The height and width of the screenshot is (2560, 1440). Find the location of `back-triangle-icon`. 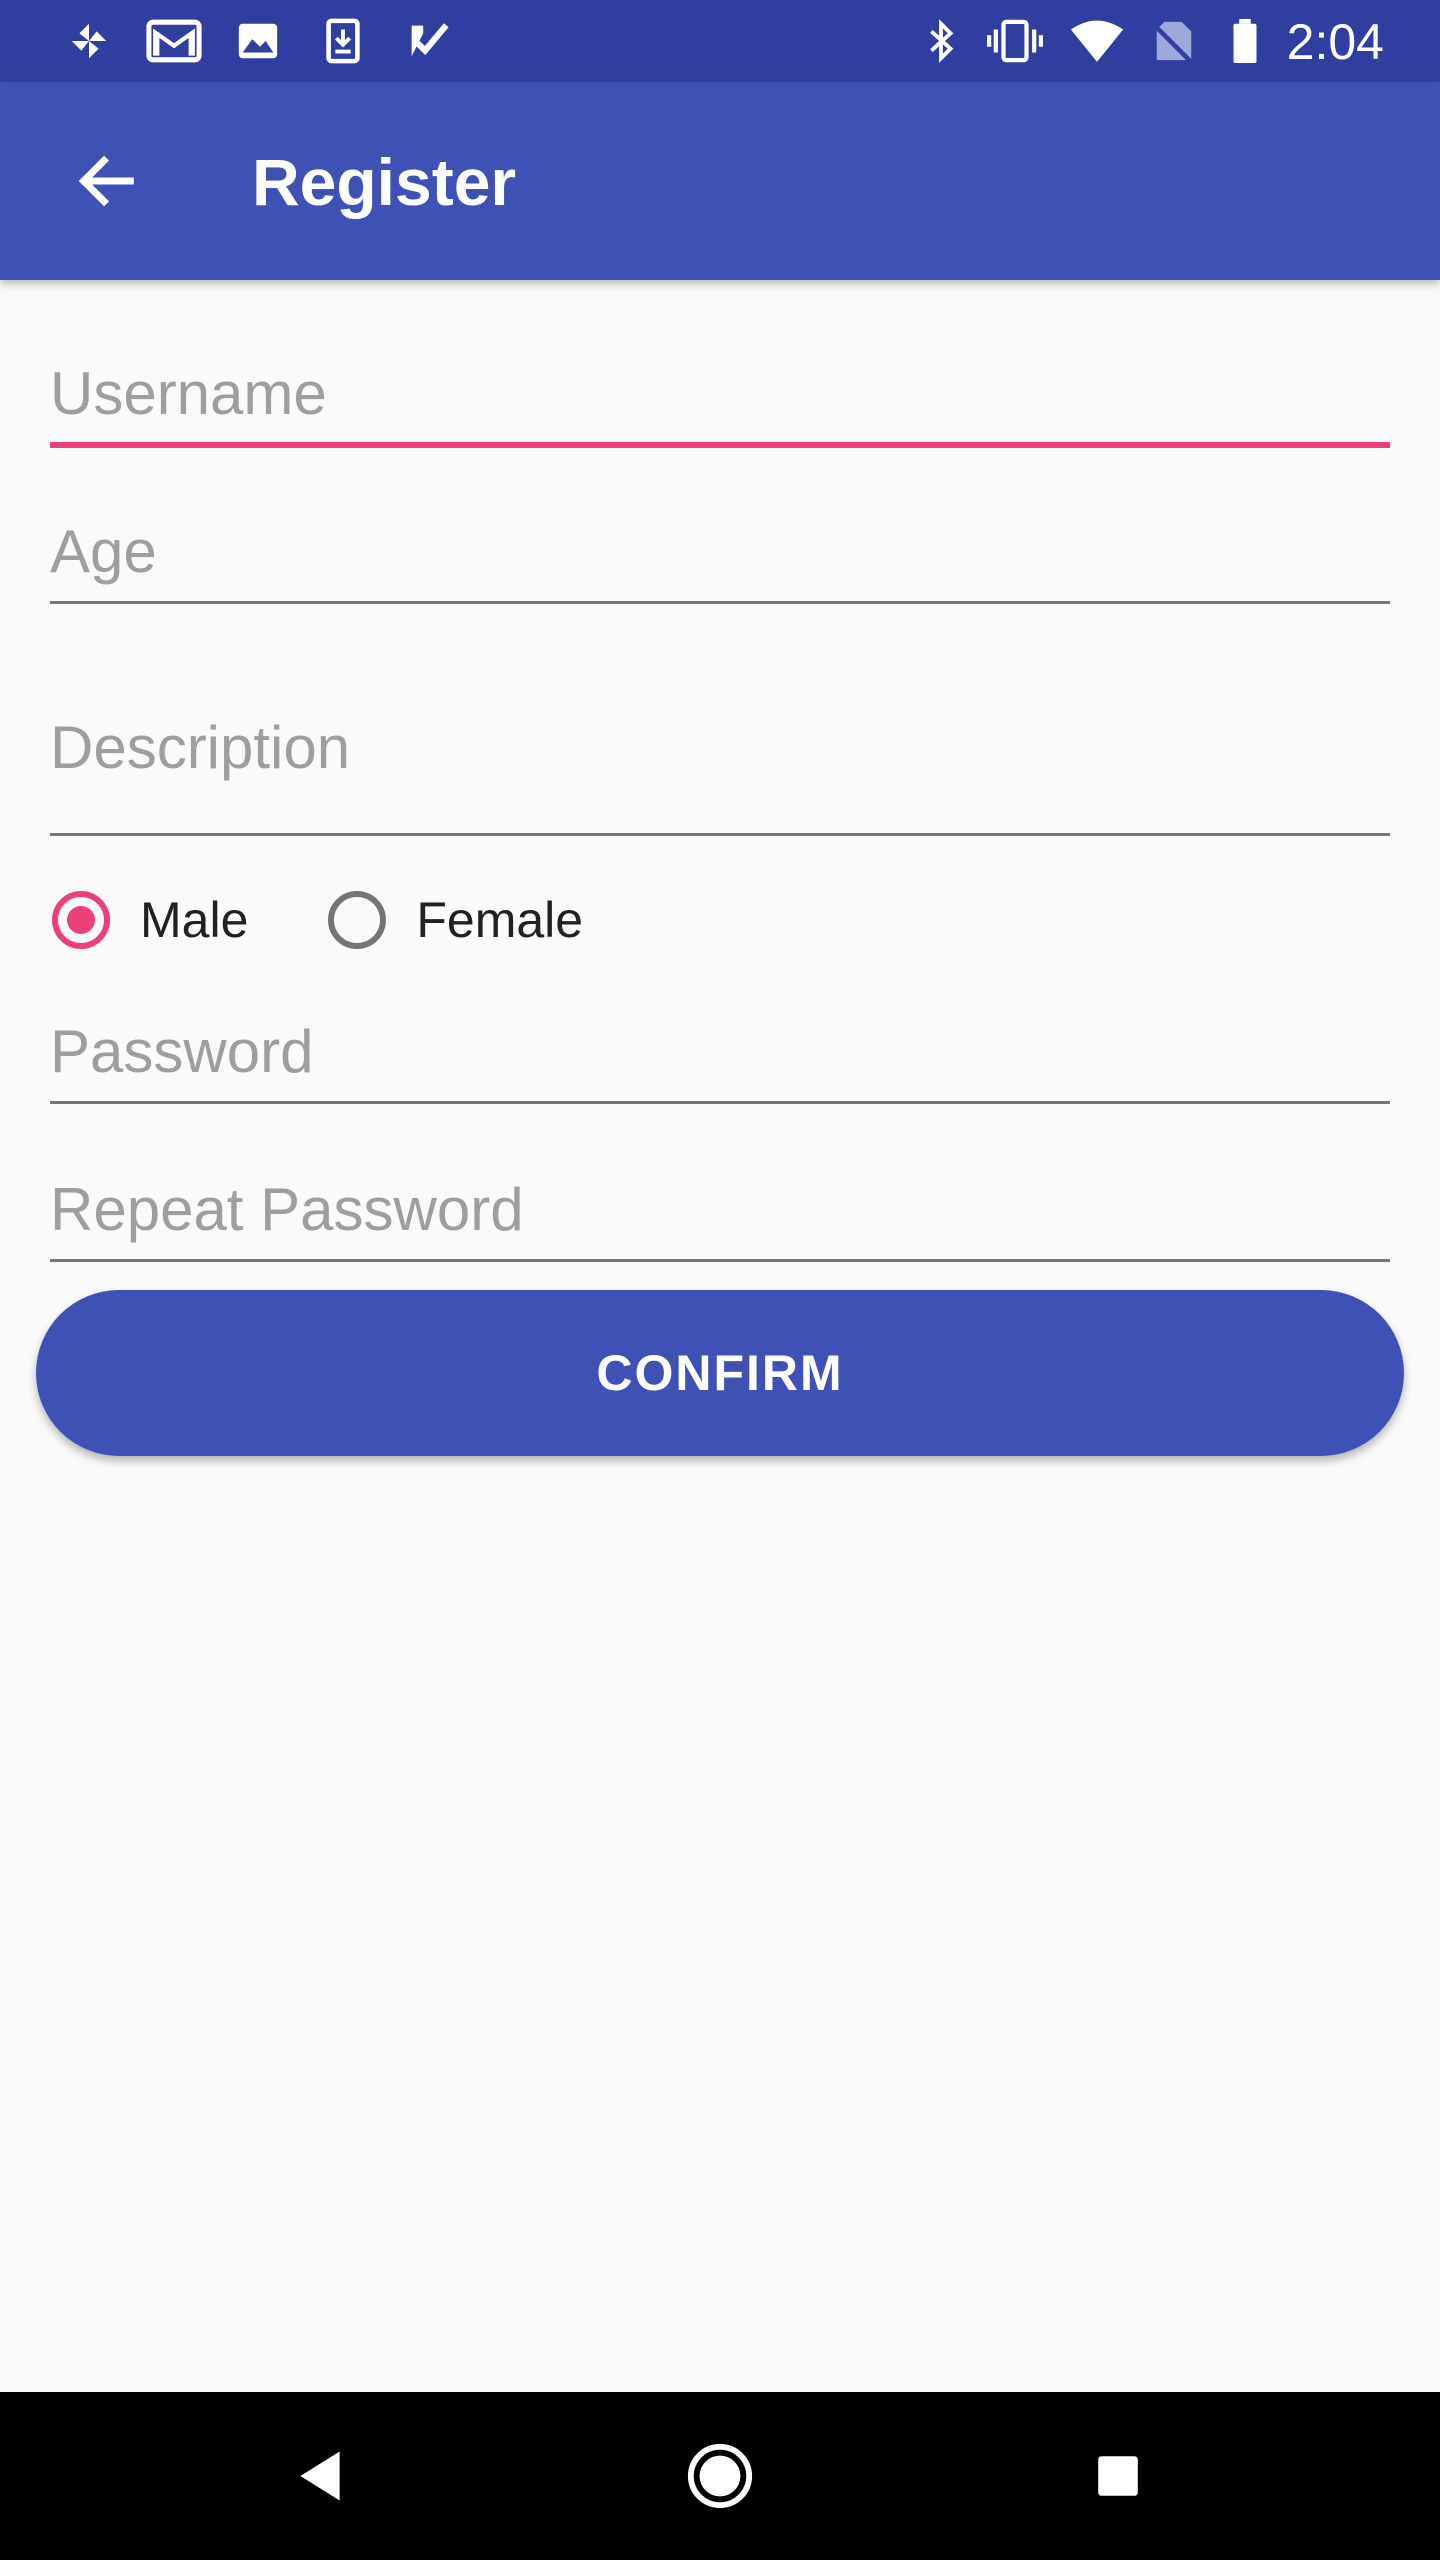

back-triangle-icon is located at coordinates (320, 2476).